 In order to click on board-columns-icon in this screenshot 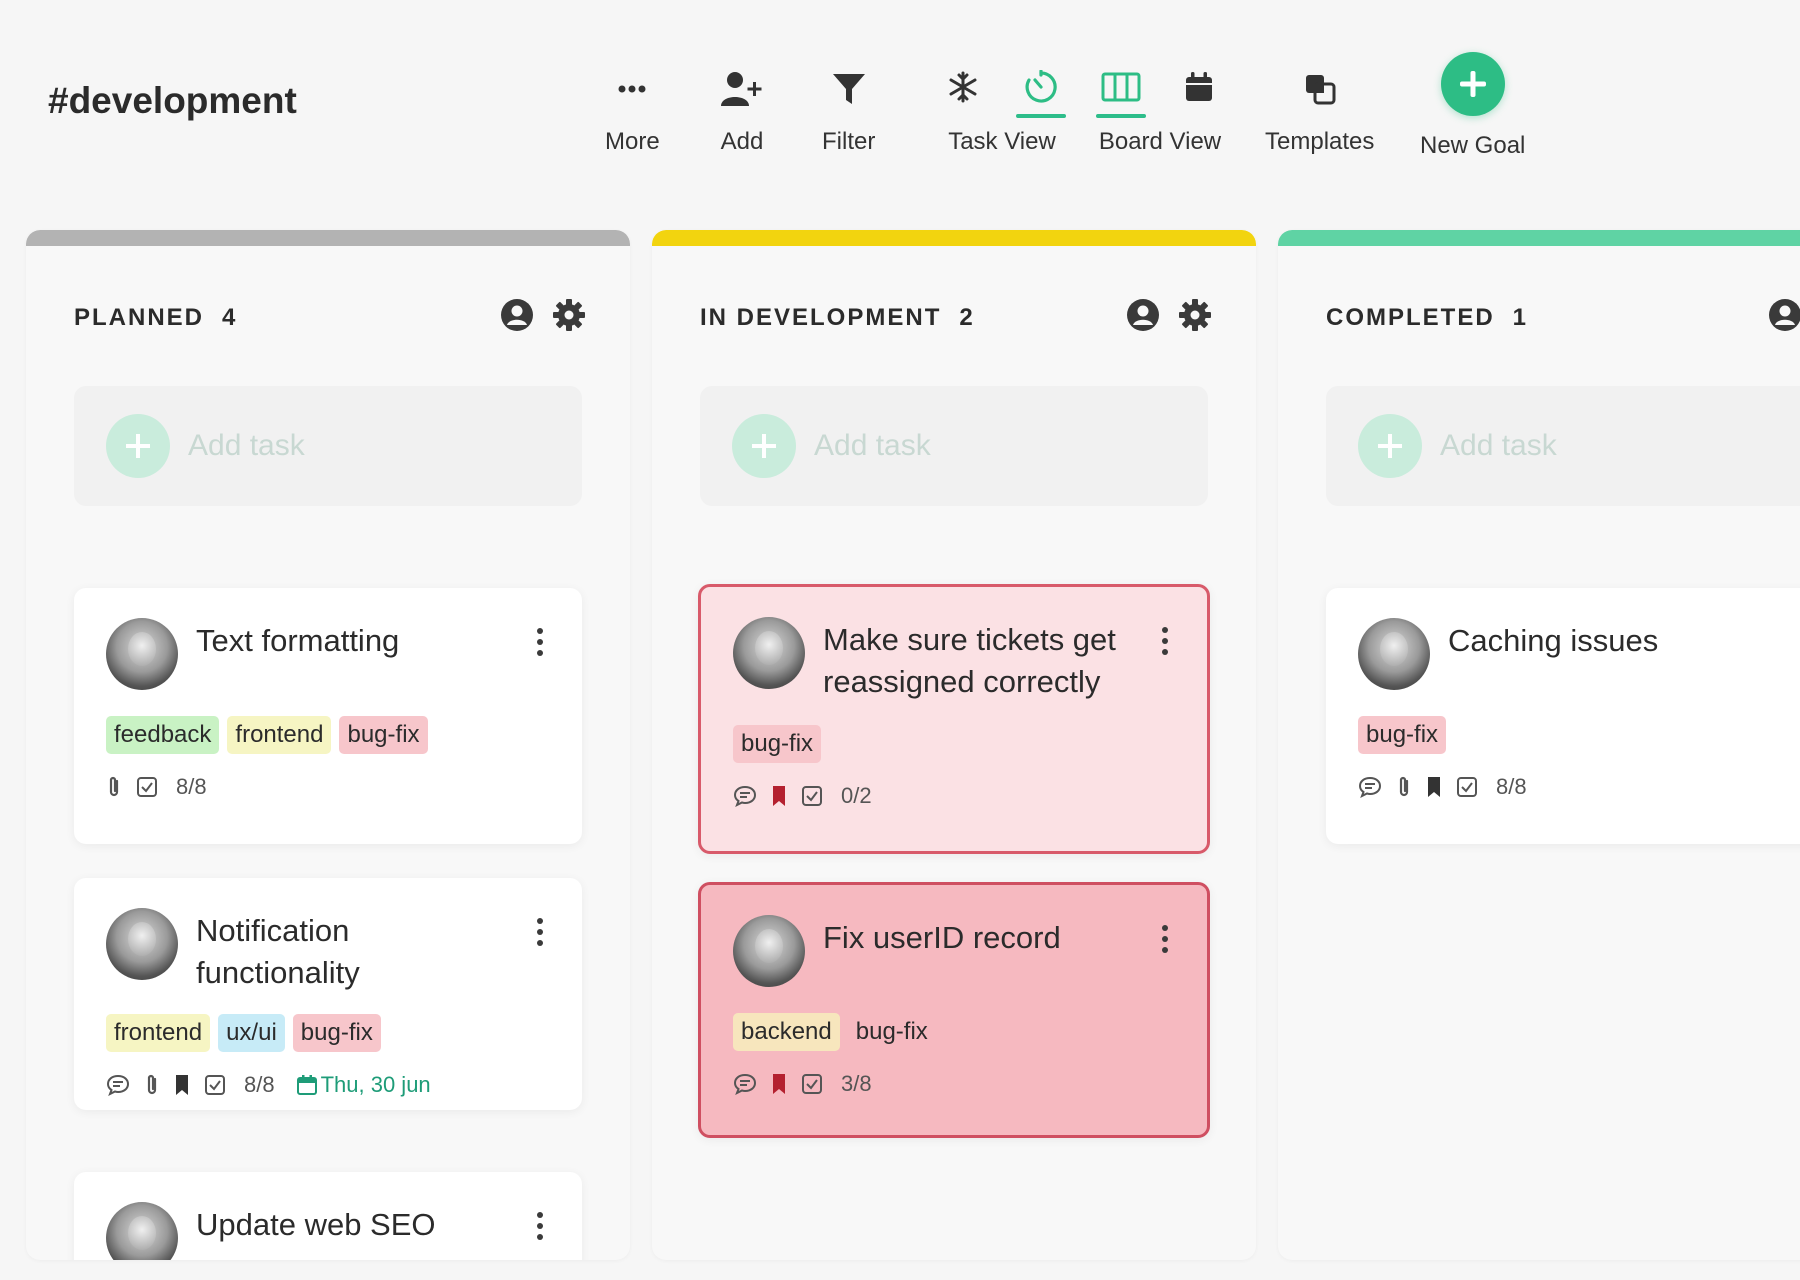, I will do `click(1121, 87)`.